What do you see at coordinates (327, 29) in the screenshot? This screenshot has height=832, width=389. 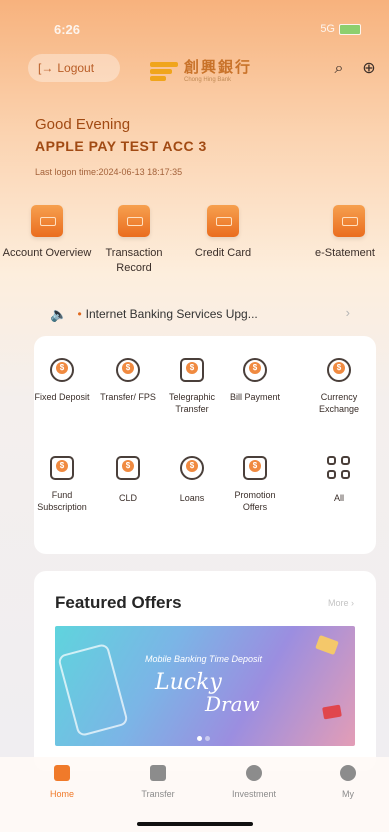 I see `signal-label: 5G` at bounding box center [327, 29].